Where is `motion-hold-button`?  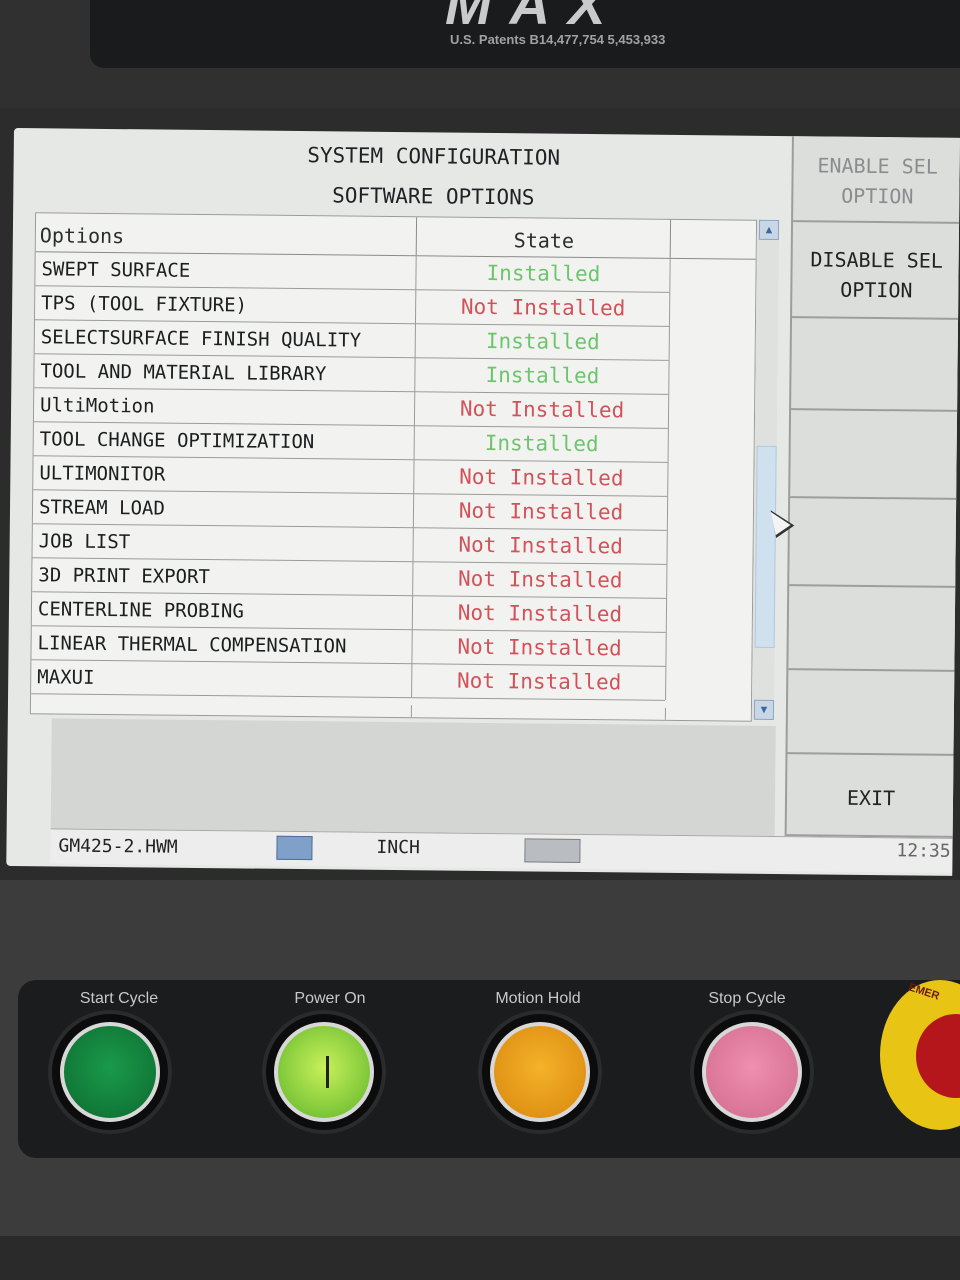
motion-hold-button is located at coordinates (540, 1072).